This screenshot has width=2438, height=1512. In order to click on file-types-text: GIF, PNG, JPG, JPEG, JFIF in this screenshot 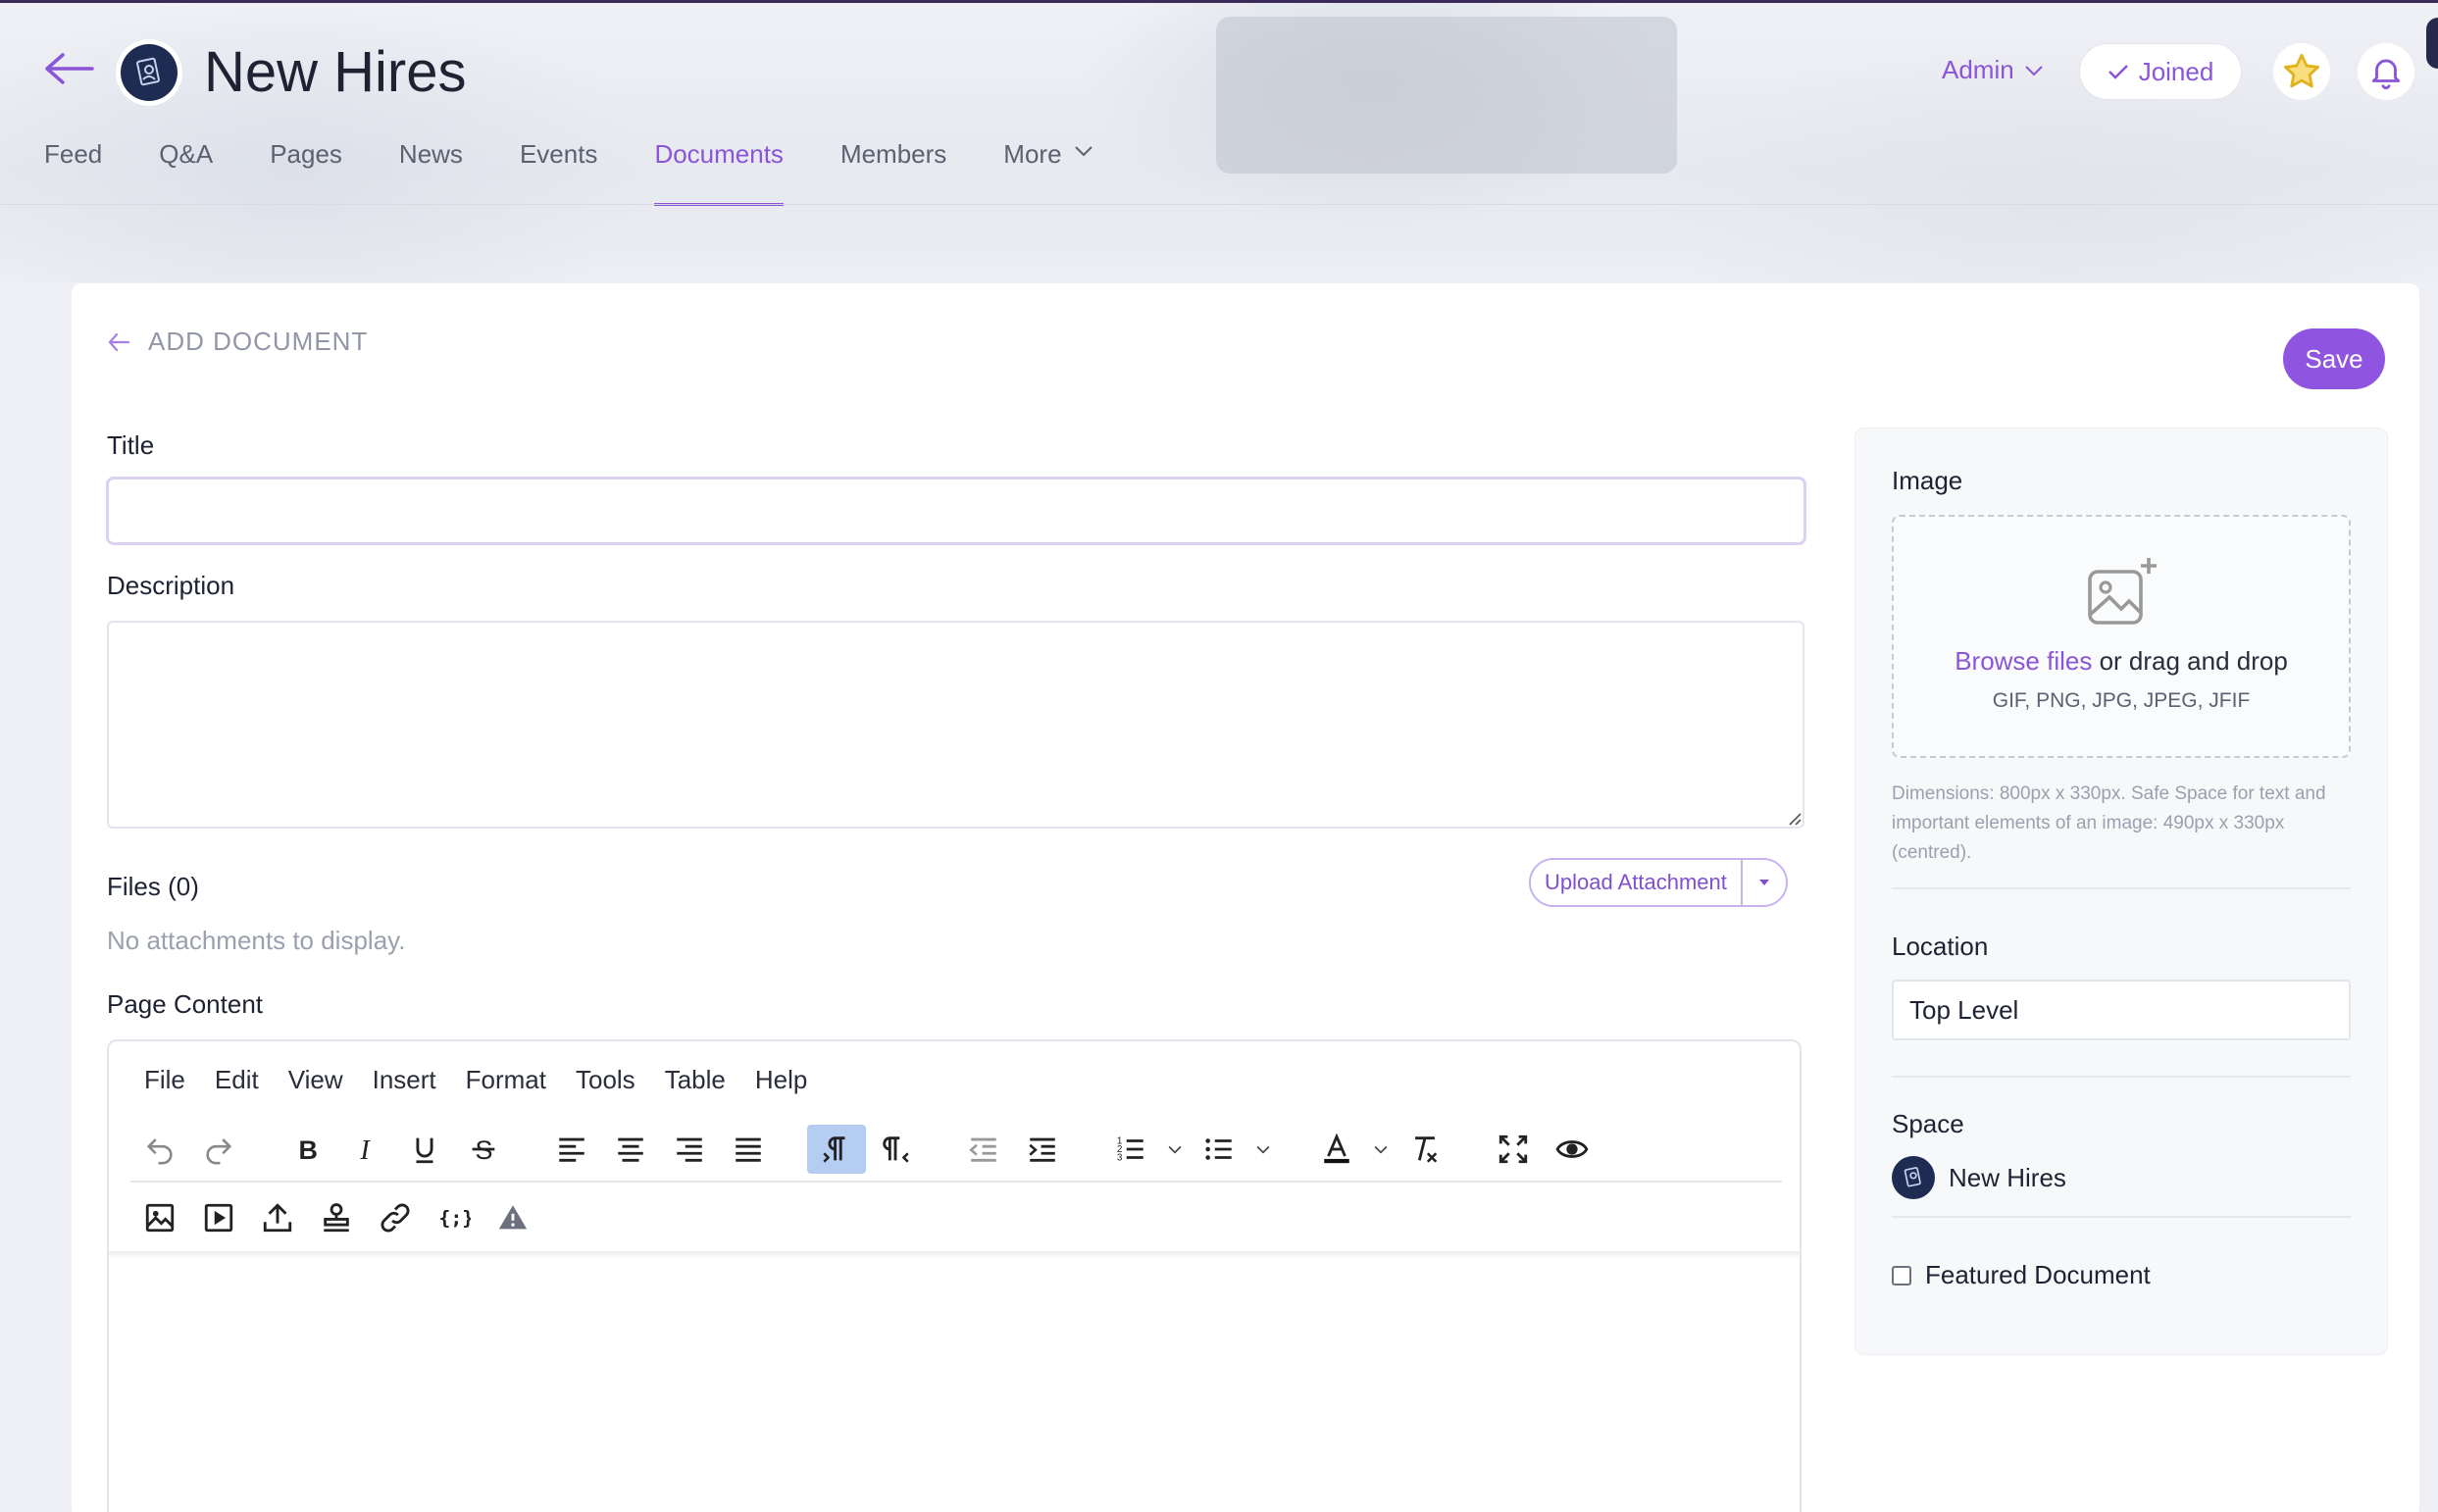, I will do `click(2121, 700)`.